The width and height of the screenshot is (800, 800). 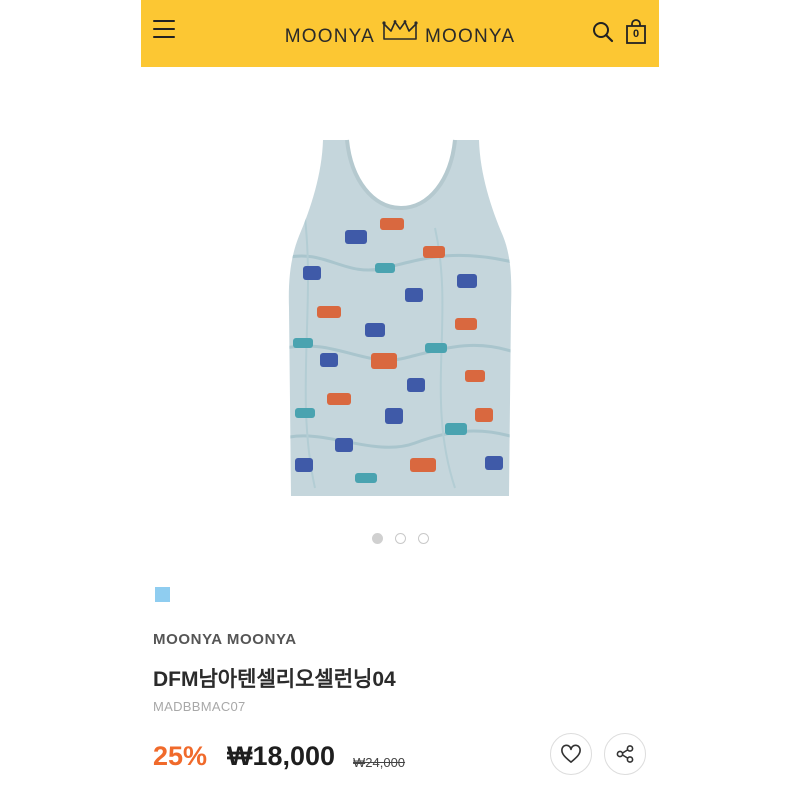 What do you see at coordinates (180, 756) in the screenshot?
I see `discount-rate: 25%` at bounding box center [180, 756].